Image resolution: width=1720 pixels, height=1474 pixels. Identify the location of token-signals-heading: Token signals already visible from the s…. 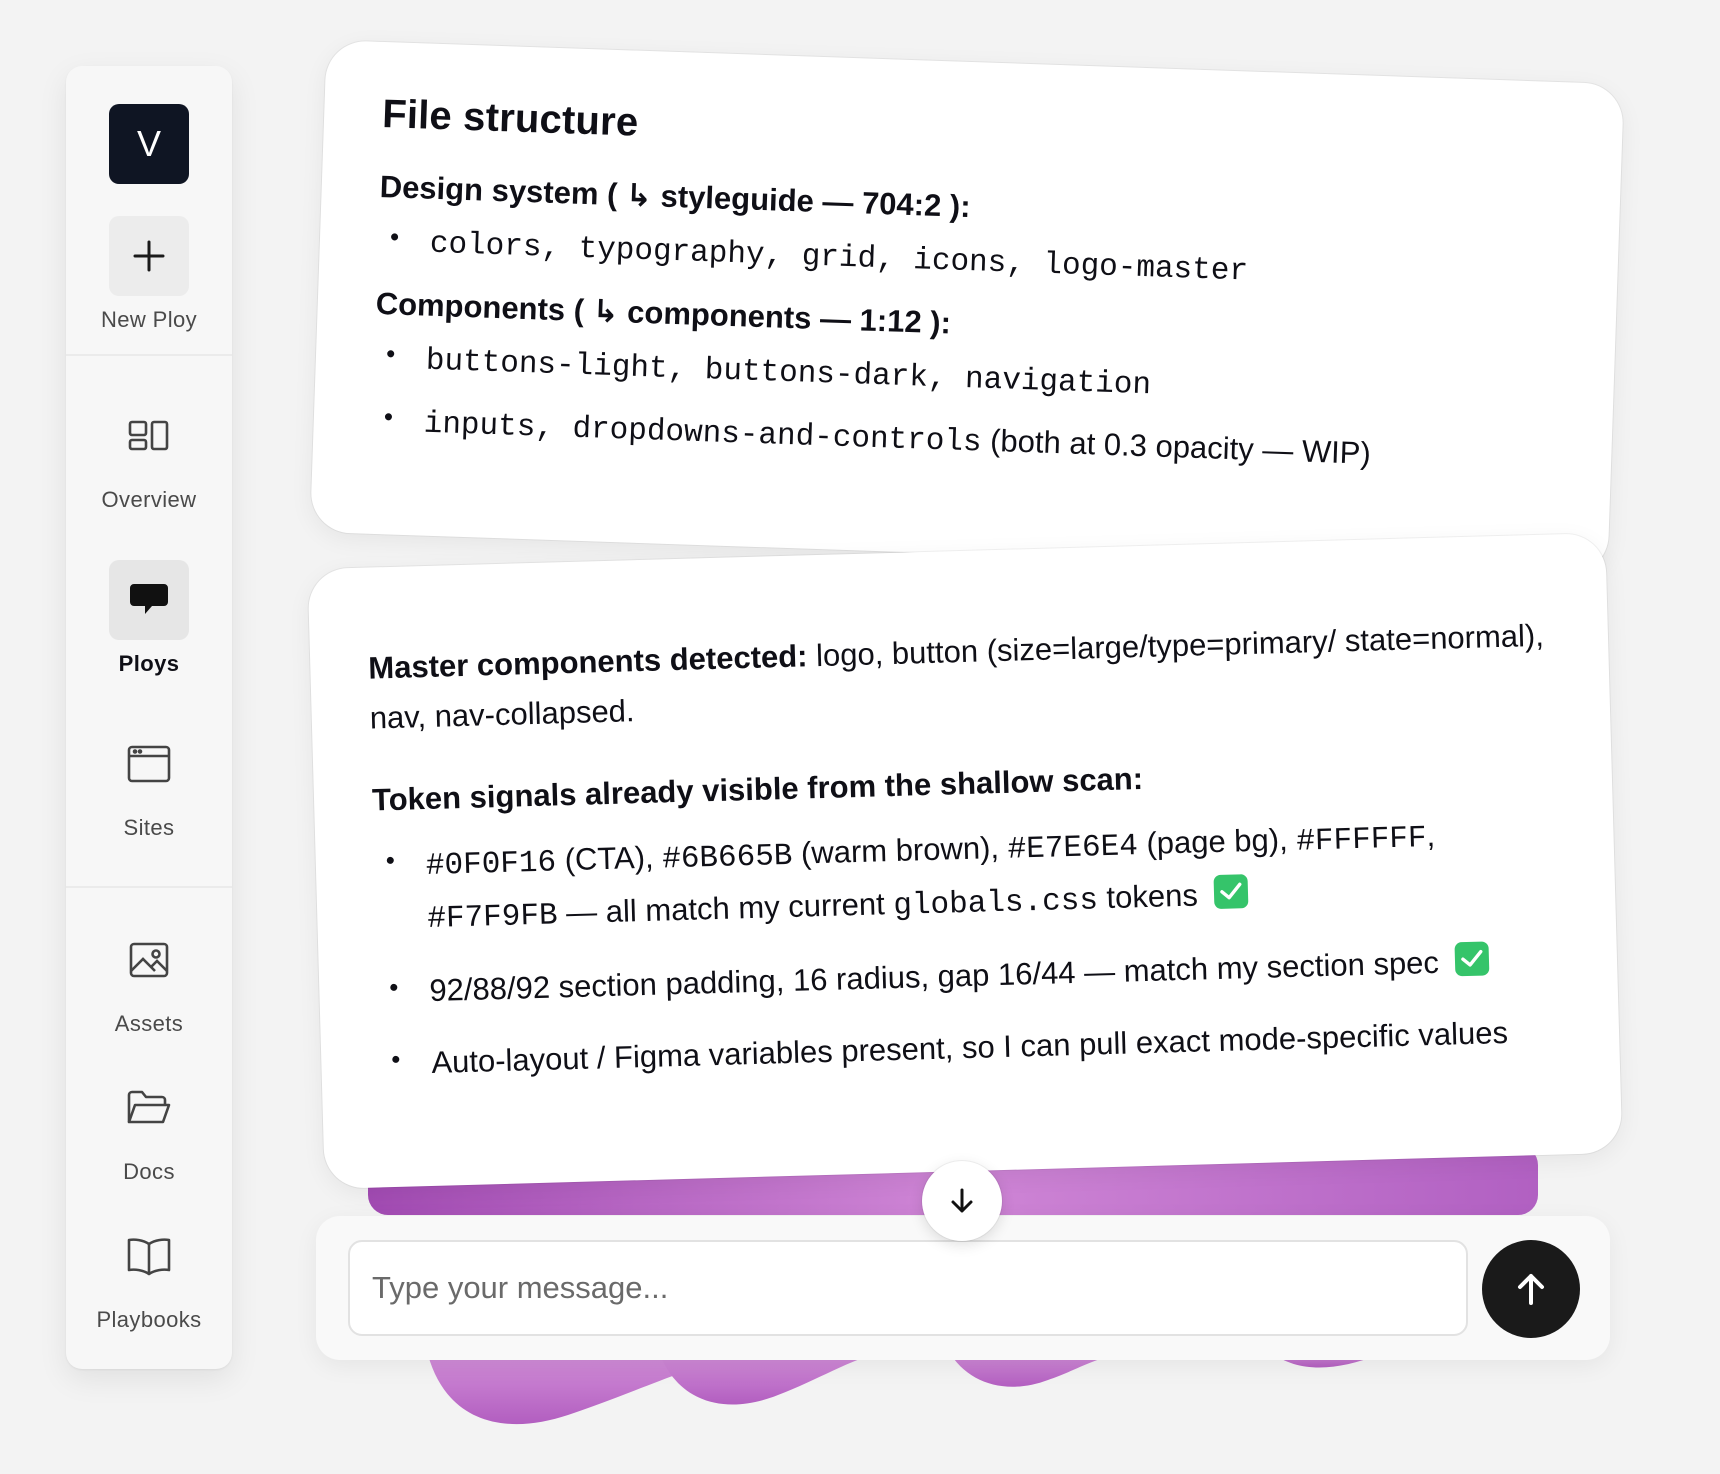
(757, 789).